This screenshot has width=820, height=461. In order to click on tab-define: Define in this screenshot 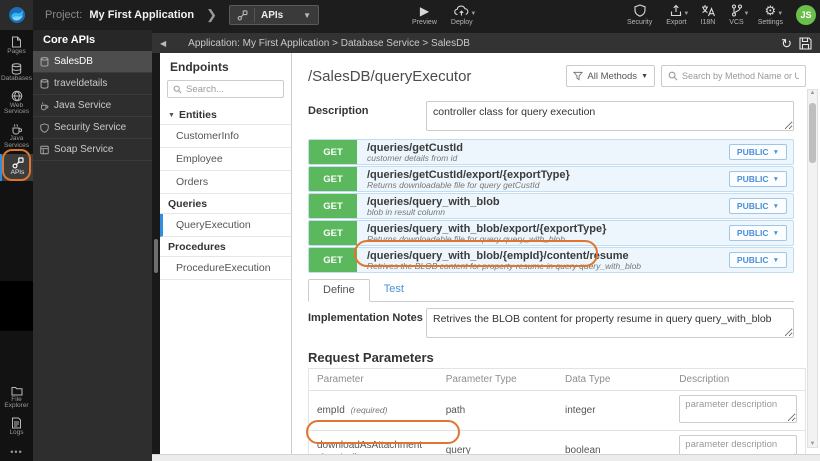, I will do `click(339, 290)`.